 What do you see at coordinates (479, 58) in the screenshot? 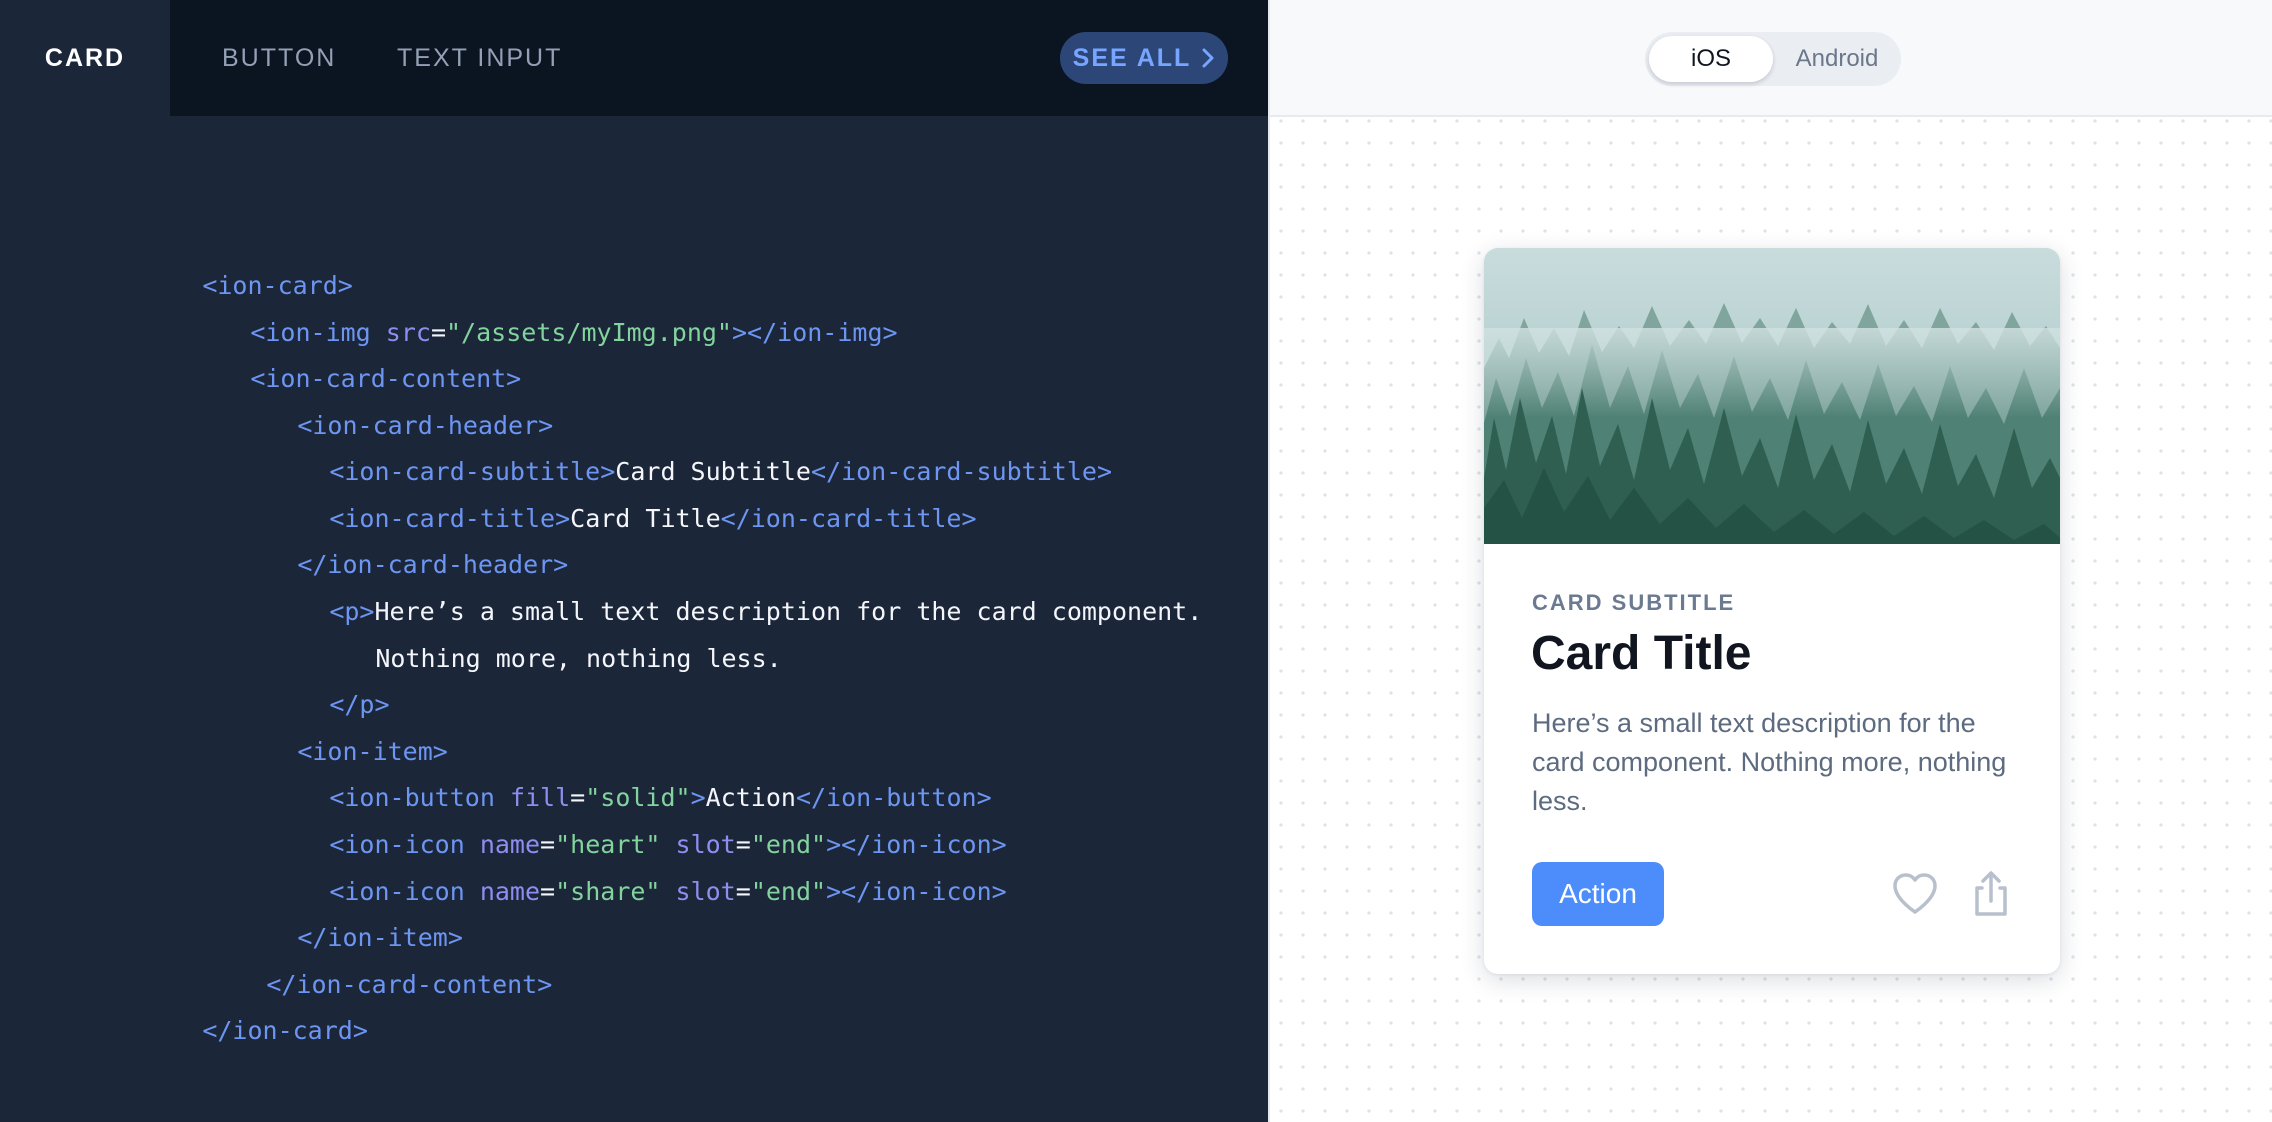
I see `tab-text-input: TEXT INPUT` at bounding box center [479, 58].